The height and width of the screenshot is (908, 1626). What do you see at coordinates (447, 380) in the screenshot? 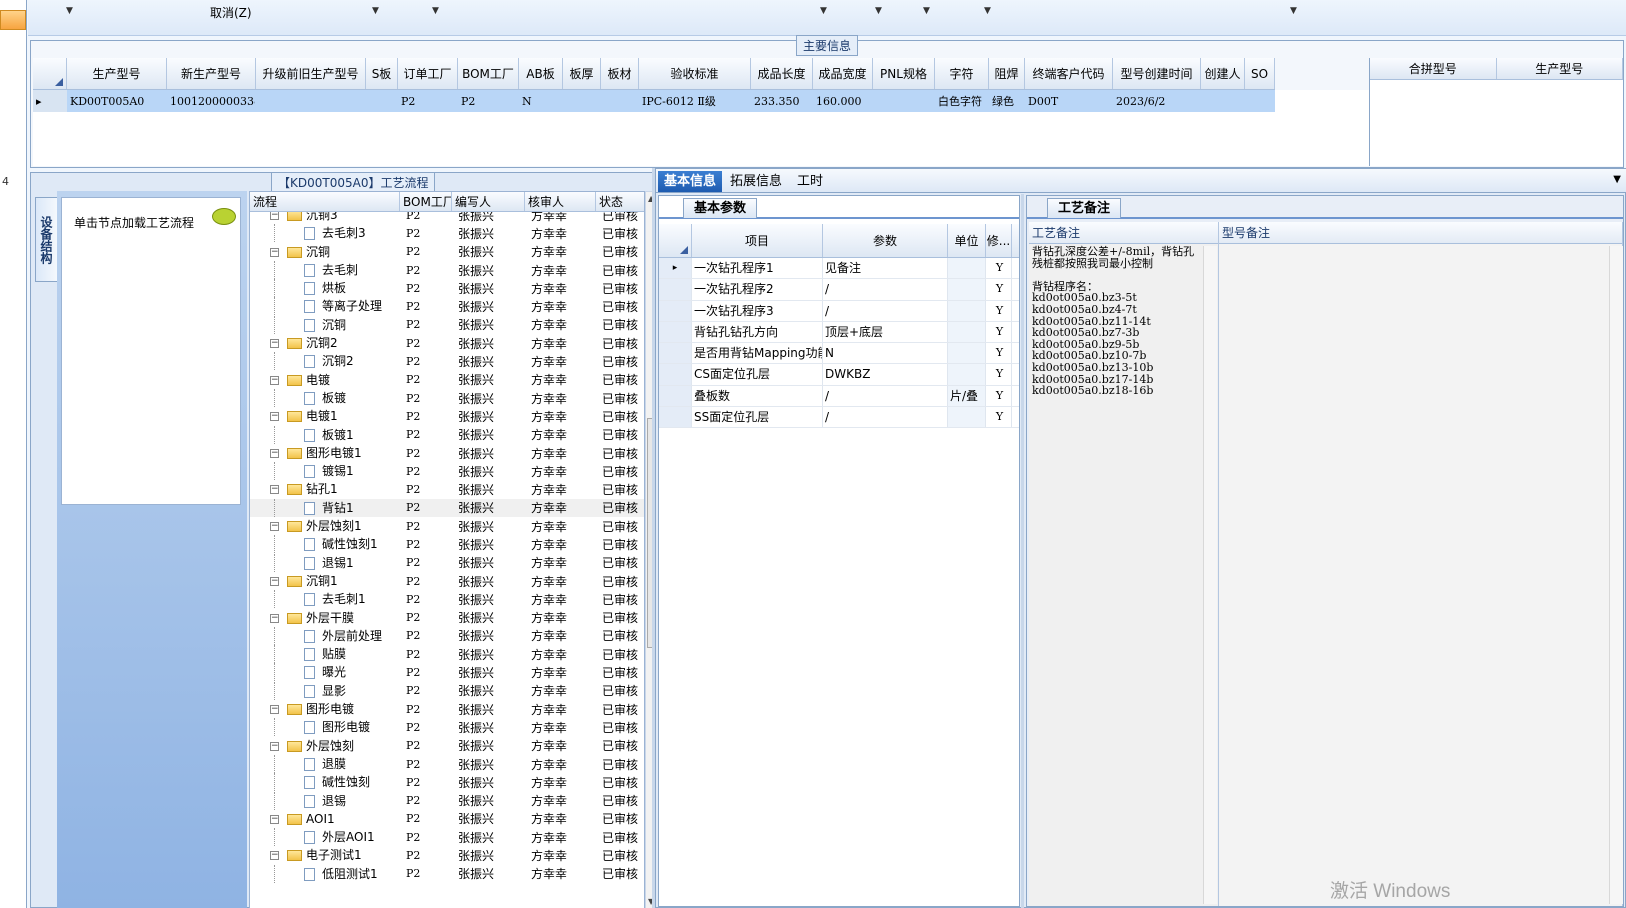
I see `tree-row: − 电镀 P2 张振兴 方幸幸 已审核` at bounding box center [447, 380].